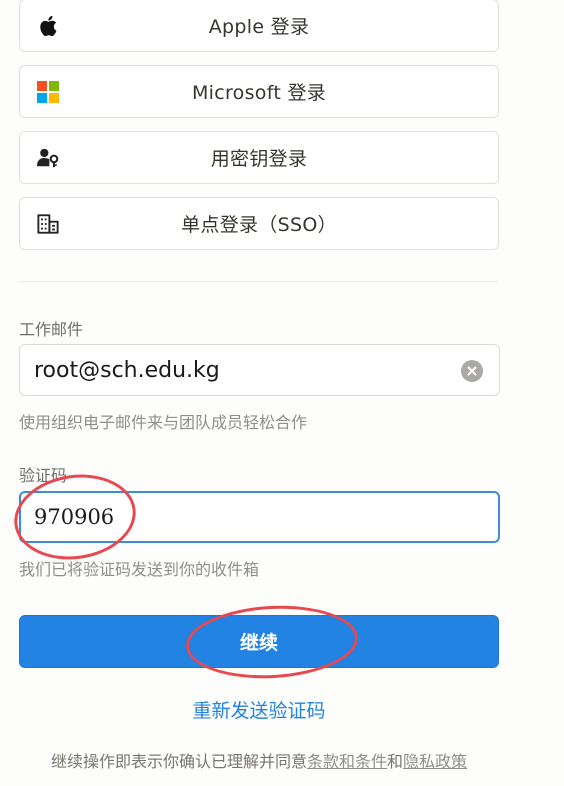  I want to click on apple-login-label: Apple 登录, so click(259, 27).